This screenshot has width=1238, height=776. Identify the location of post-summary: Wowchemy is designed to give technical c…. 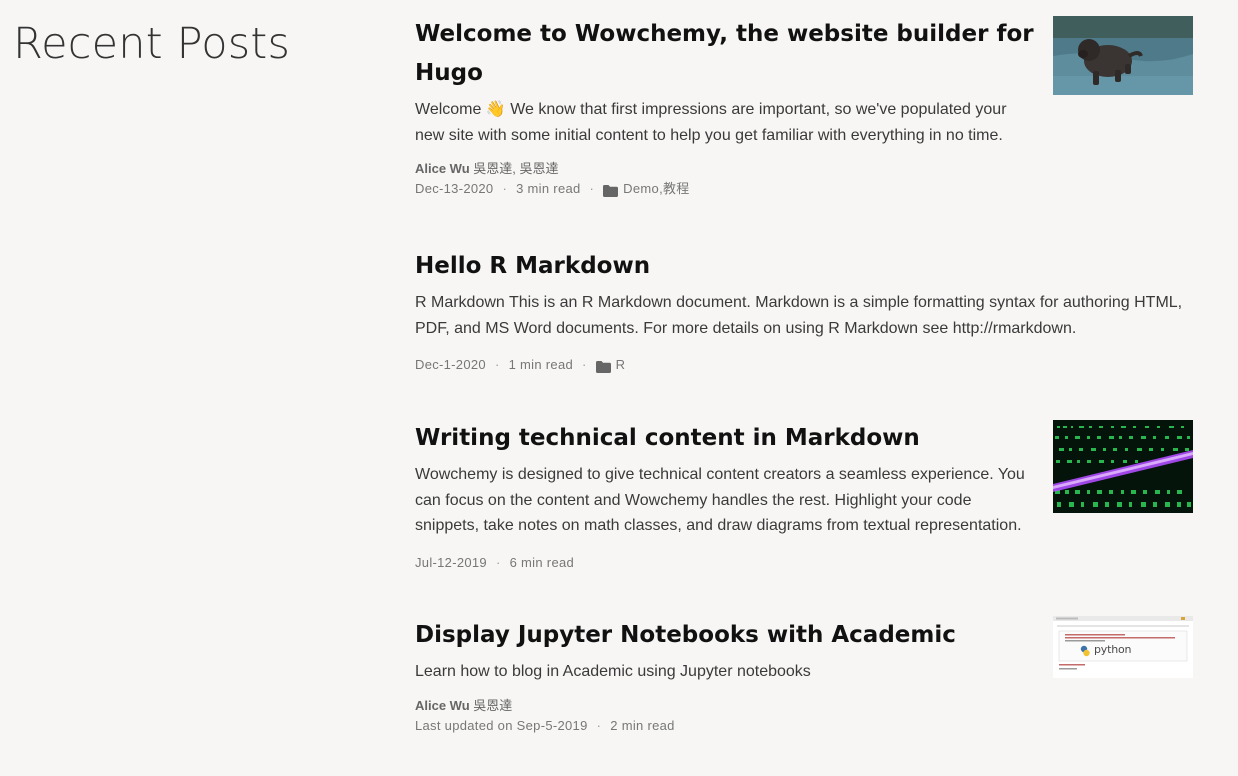
(720, 500).